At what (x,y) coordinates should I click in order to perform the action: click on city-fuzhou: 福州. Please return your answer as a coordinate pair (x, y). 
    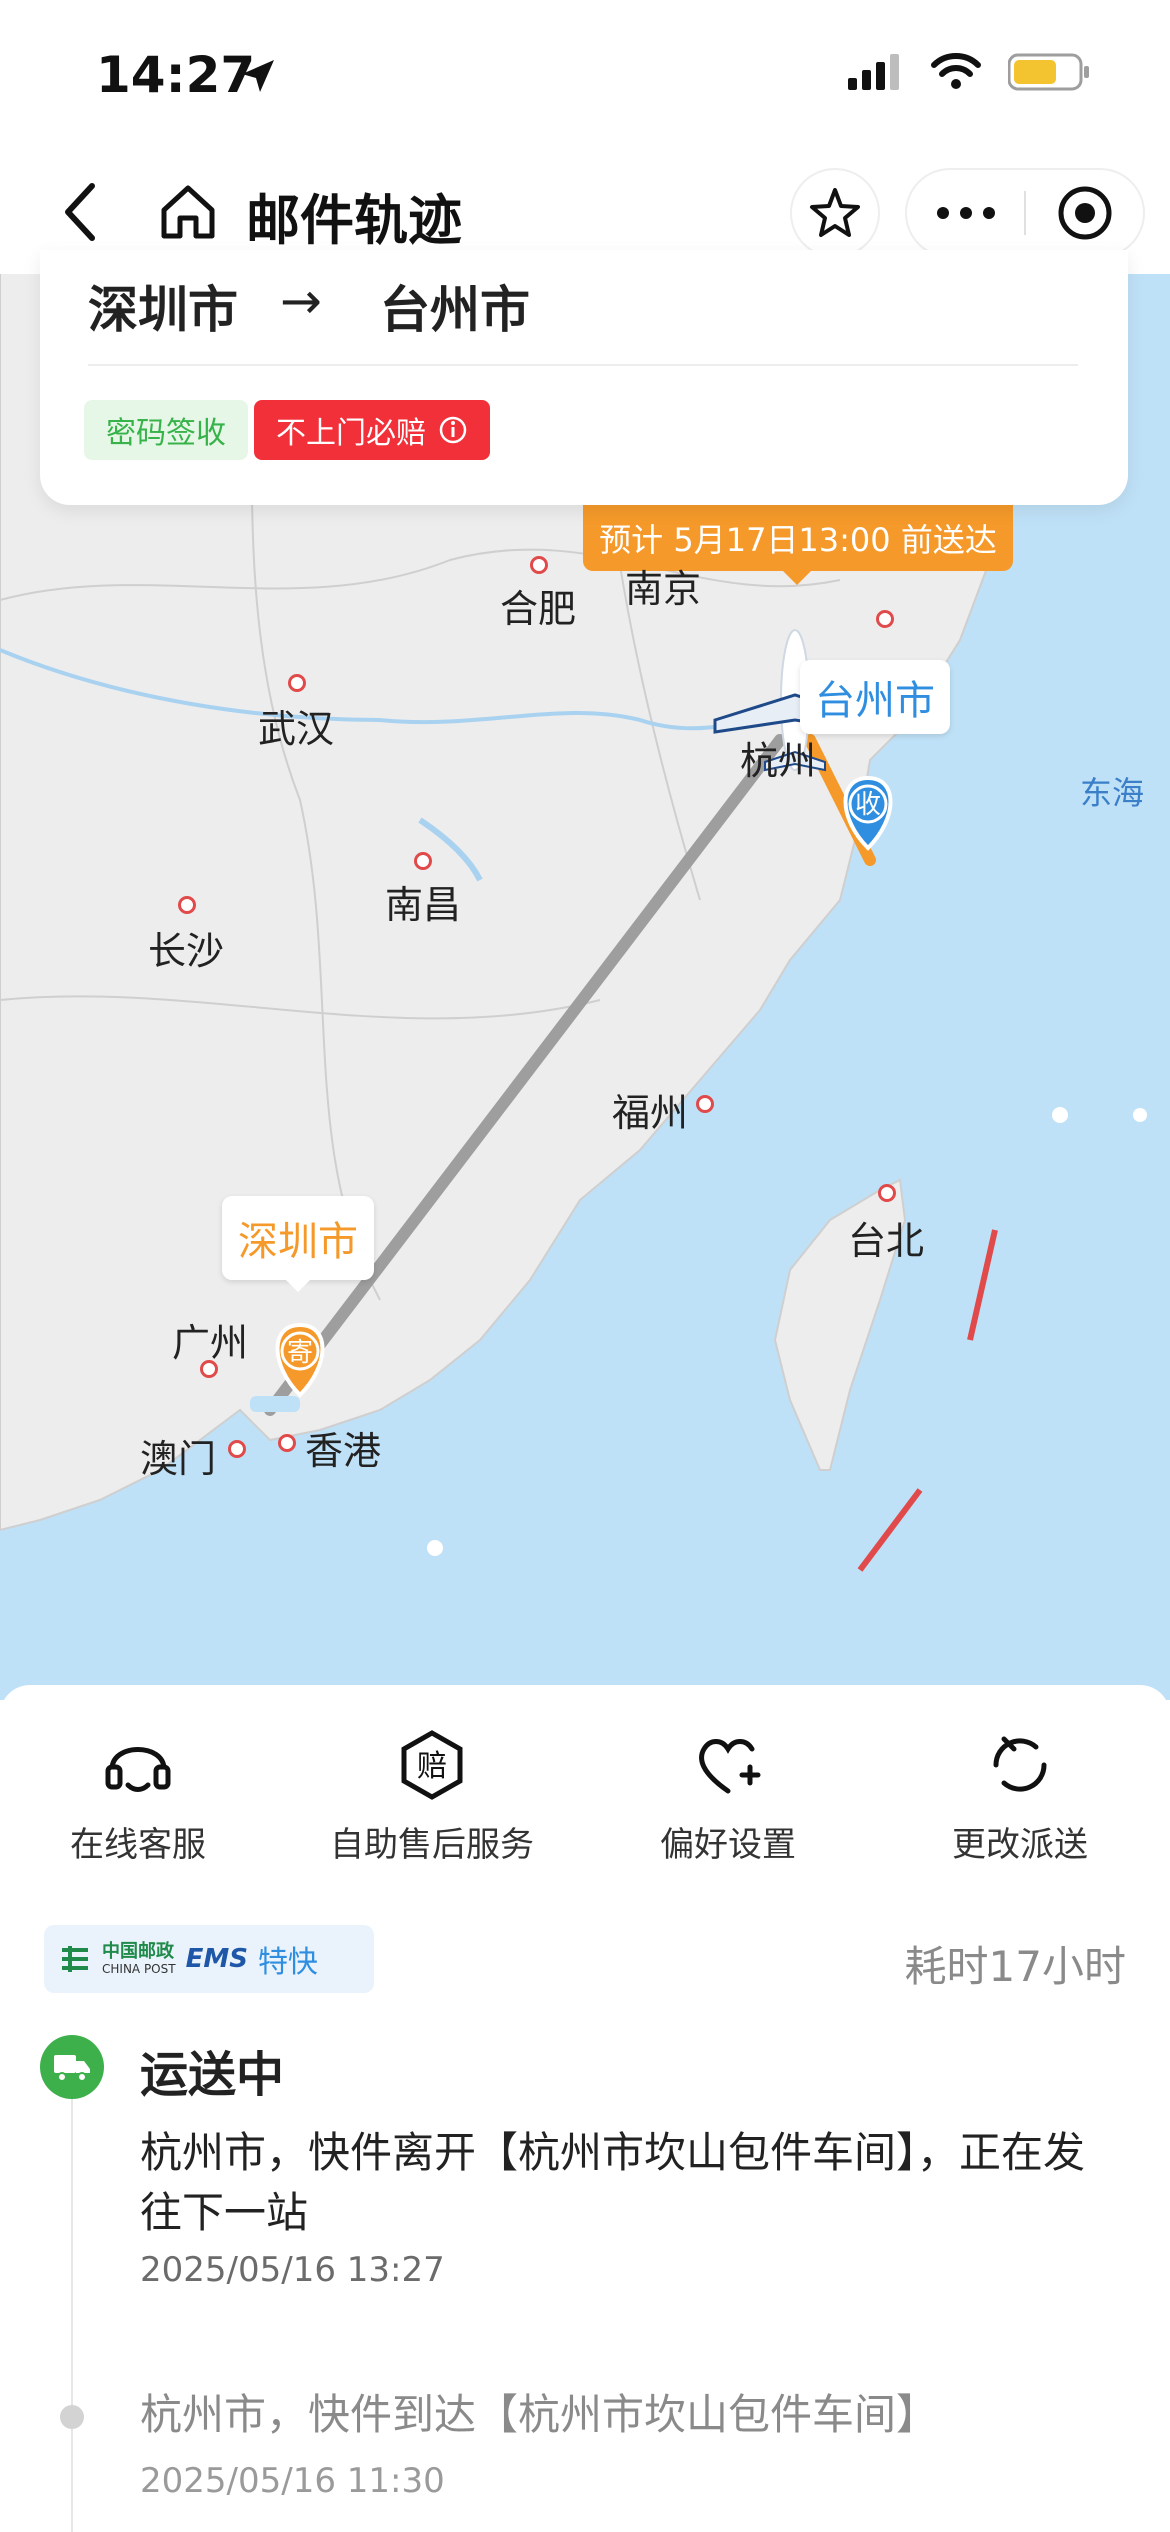
    Looking at the image, I should click on (650, 1113).